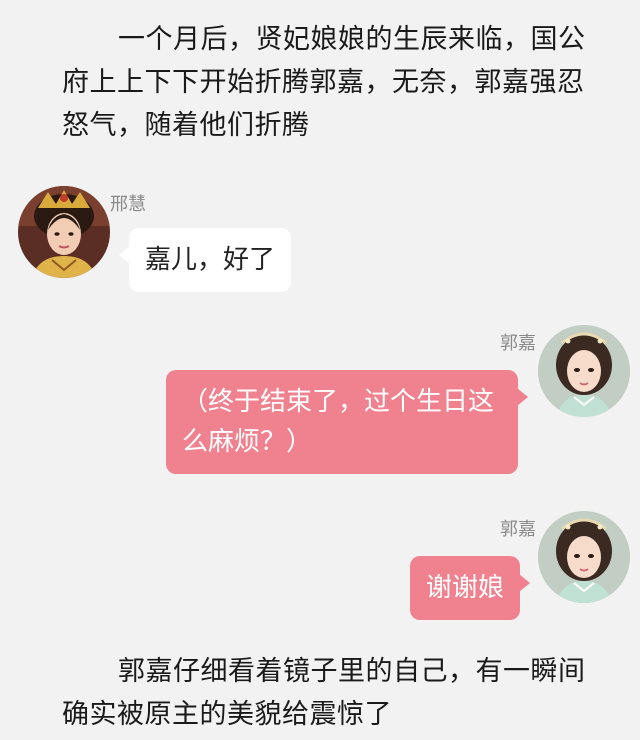 Image resolution: width=640 pixels, height=740 pixels. I want to click on avatar-xinghui-image, so click(64, 232).